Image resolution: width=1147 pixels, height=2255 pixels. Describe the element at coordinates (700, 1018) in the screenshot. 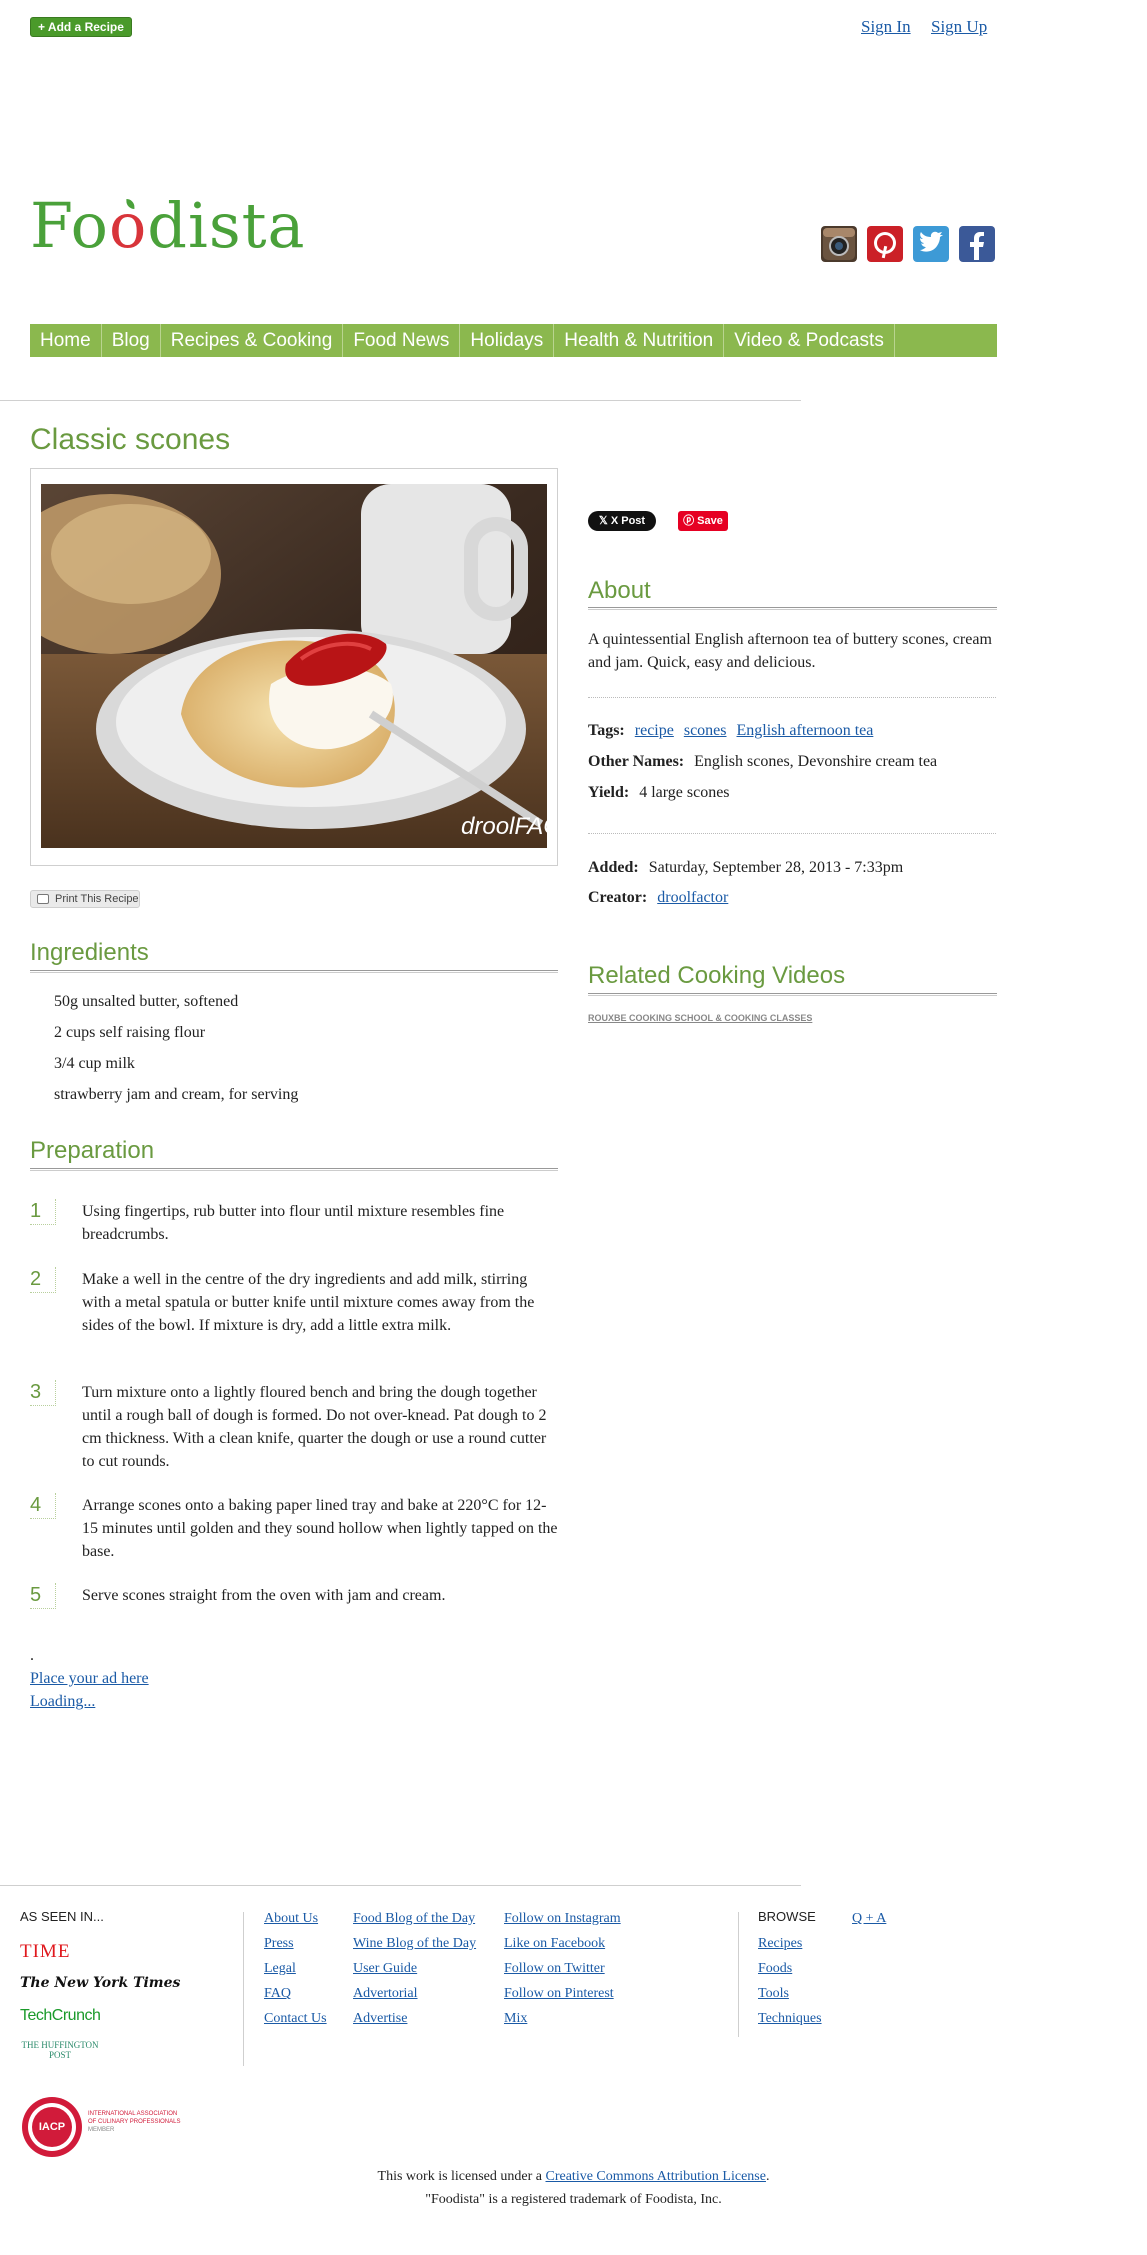

I see `rouxbe-link: ROUXBE COOKING SCHOOL & COOKING CLASSES` at that location.